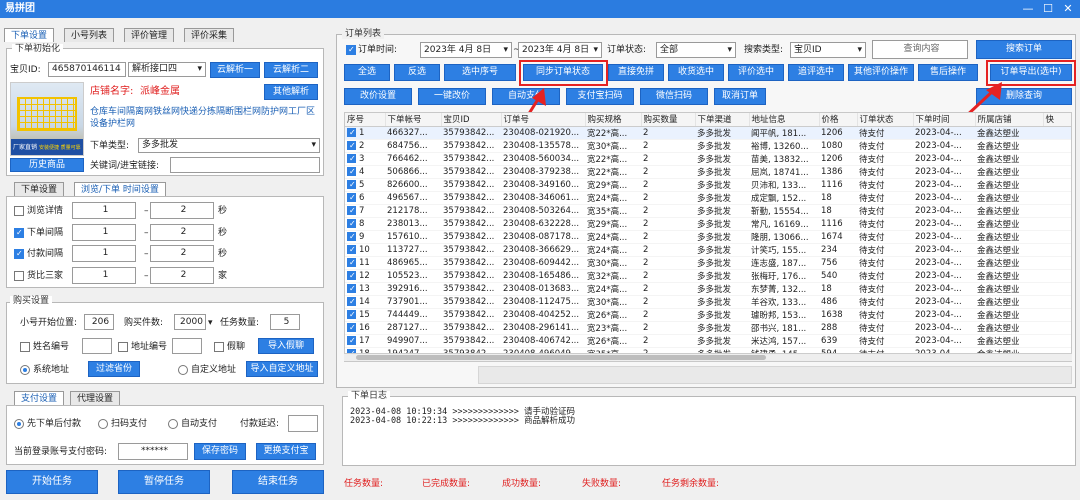 The height and width of the screenshot is (500, 1080). I want to click on order-interval-min: 1, so click(104, 232).